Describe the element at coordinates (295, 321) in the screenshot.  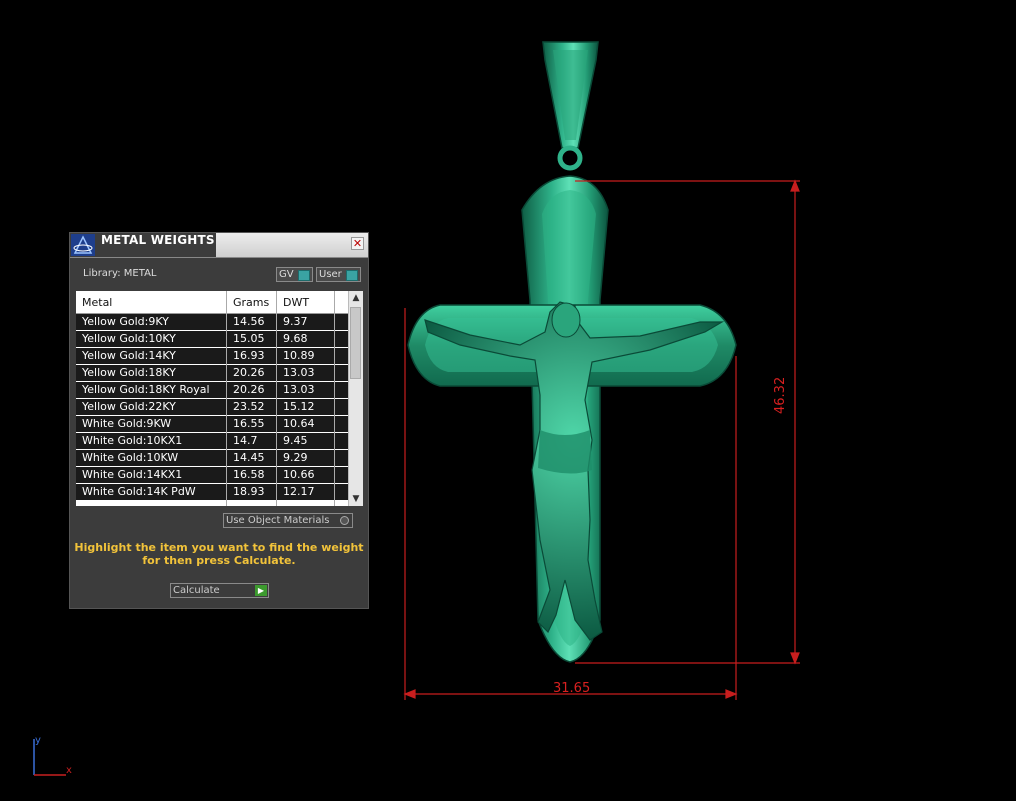
I see `cell-dwt: 9.37` at that location.